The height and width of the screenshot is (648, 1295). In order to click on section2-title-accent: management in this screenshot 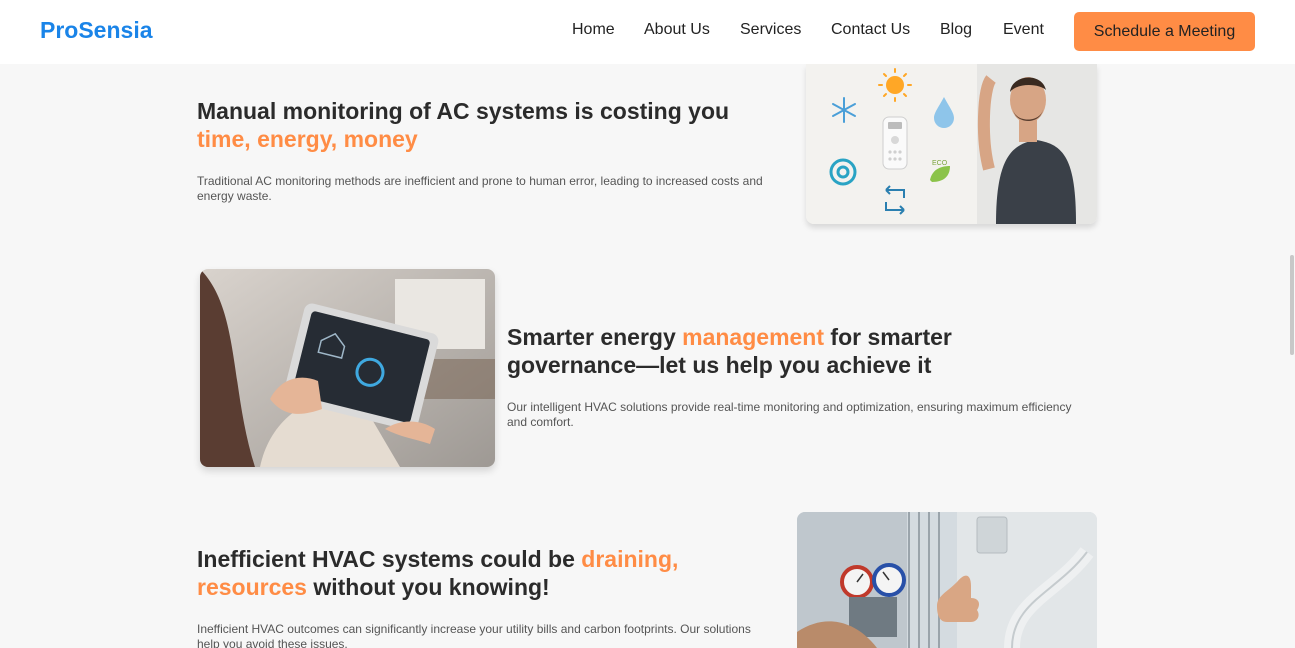, I will do `click(753, 337)`.